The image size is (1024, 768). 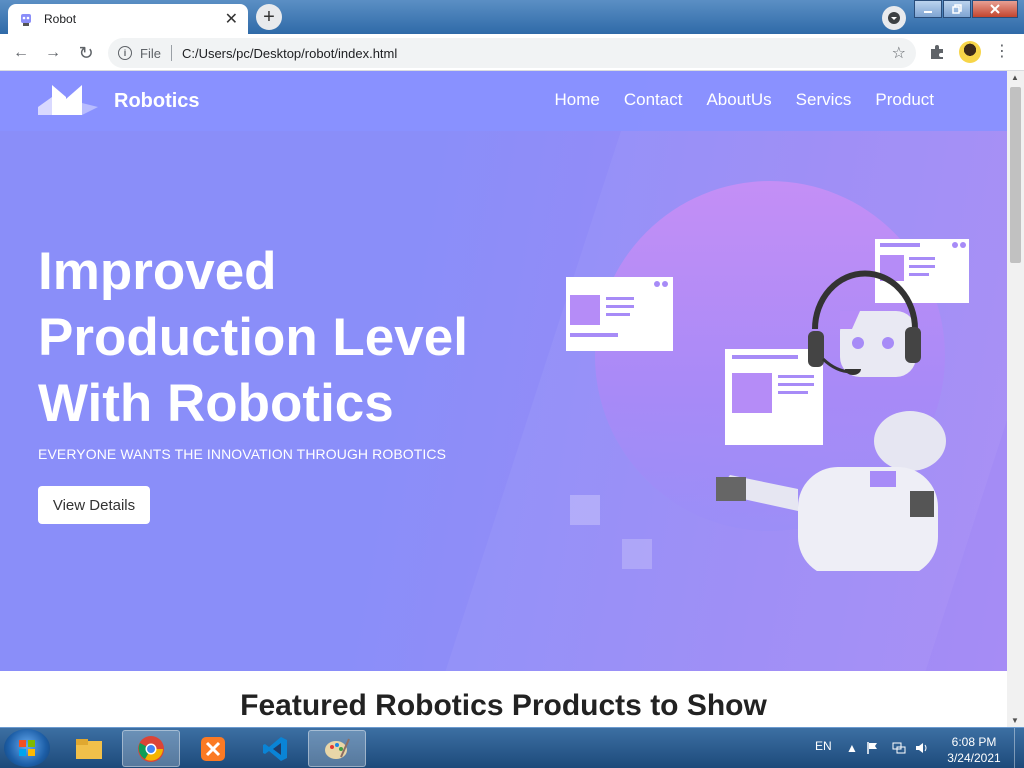 What do you see at coordinates (253, 337) in the screenshot?
I see `headline-line-2: Production Level` at bounding box center [253, 337].